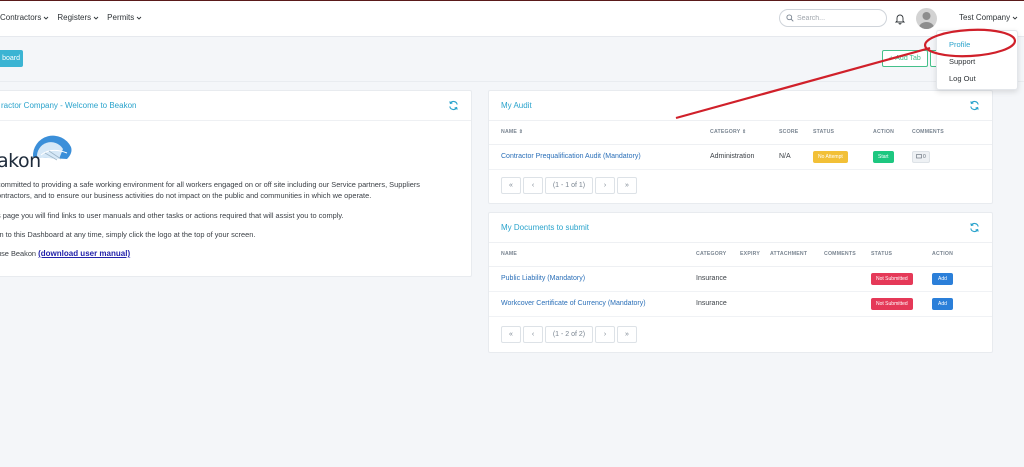 The width and height of the screenshot is (1024, 467). Describe the element at coordinates (985, 17) in the screenshot. I see `company-name: Test Company` at that location.